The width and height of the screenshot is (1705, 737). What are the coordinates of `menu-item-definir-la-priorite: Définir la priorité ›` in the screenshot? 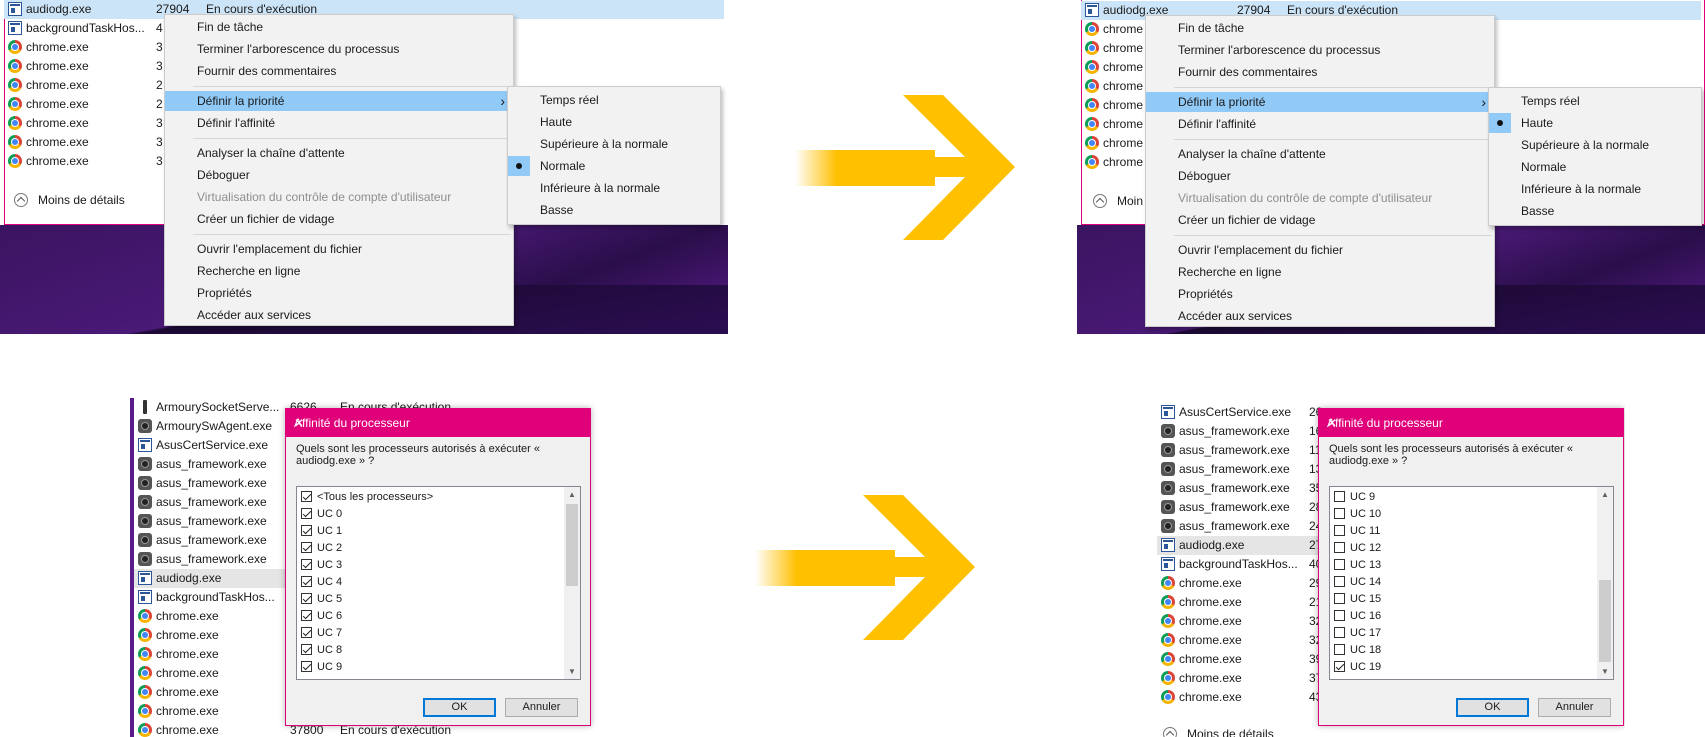 It's located at (1320, 102).